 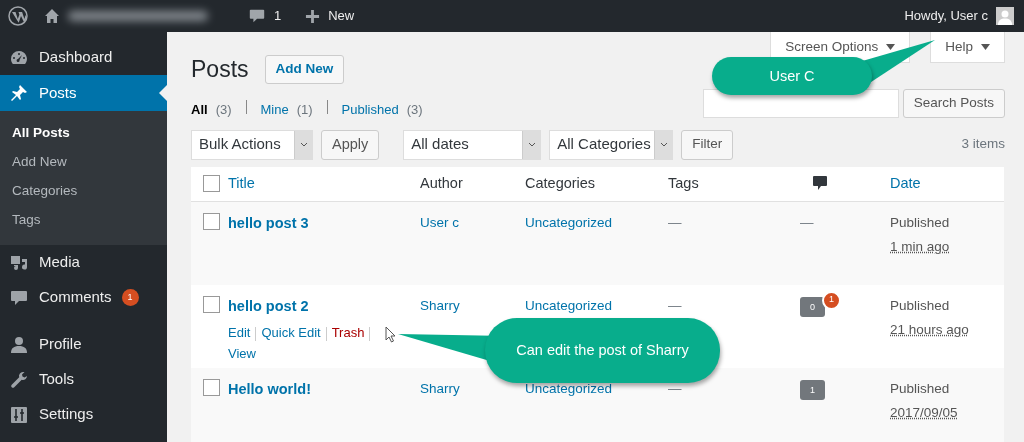 I want to click on avatar-icon, so click(x=1005, y=16).